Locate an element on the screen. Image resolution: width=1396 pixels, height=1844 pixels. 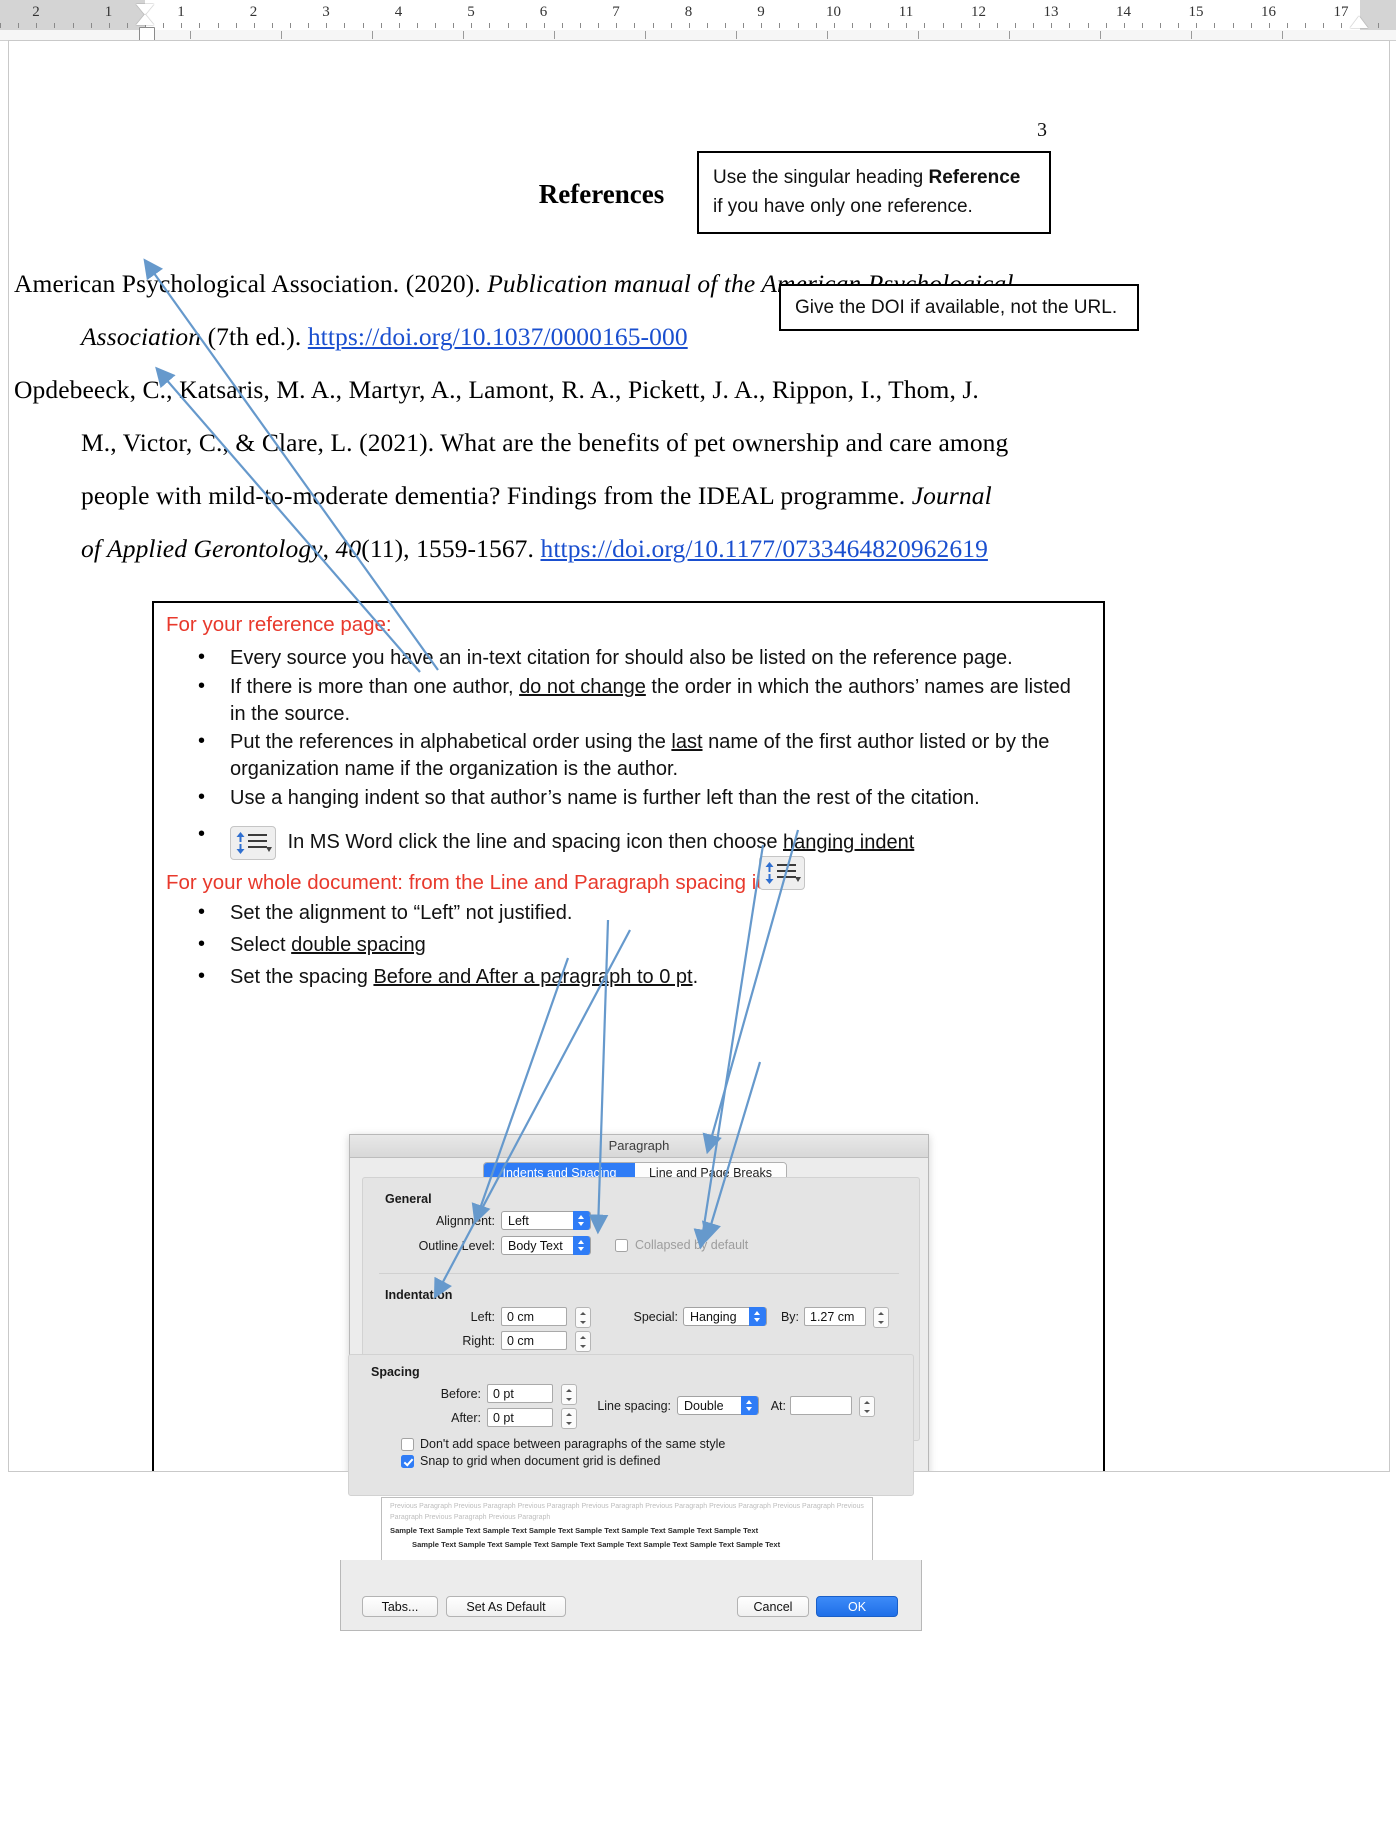
alignment-select: Left is located at coordinates (546, 1220).